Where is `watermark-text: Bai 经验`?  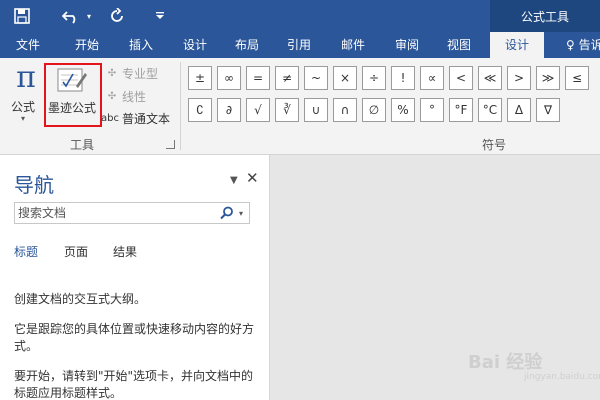 watermark-text: Bai 经验 is located at coordinates (505, 362).